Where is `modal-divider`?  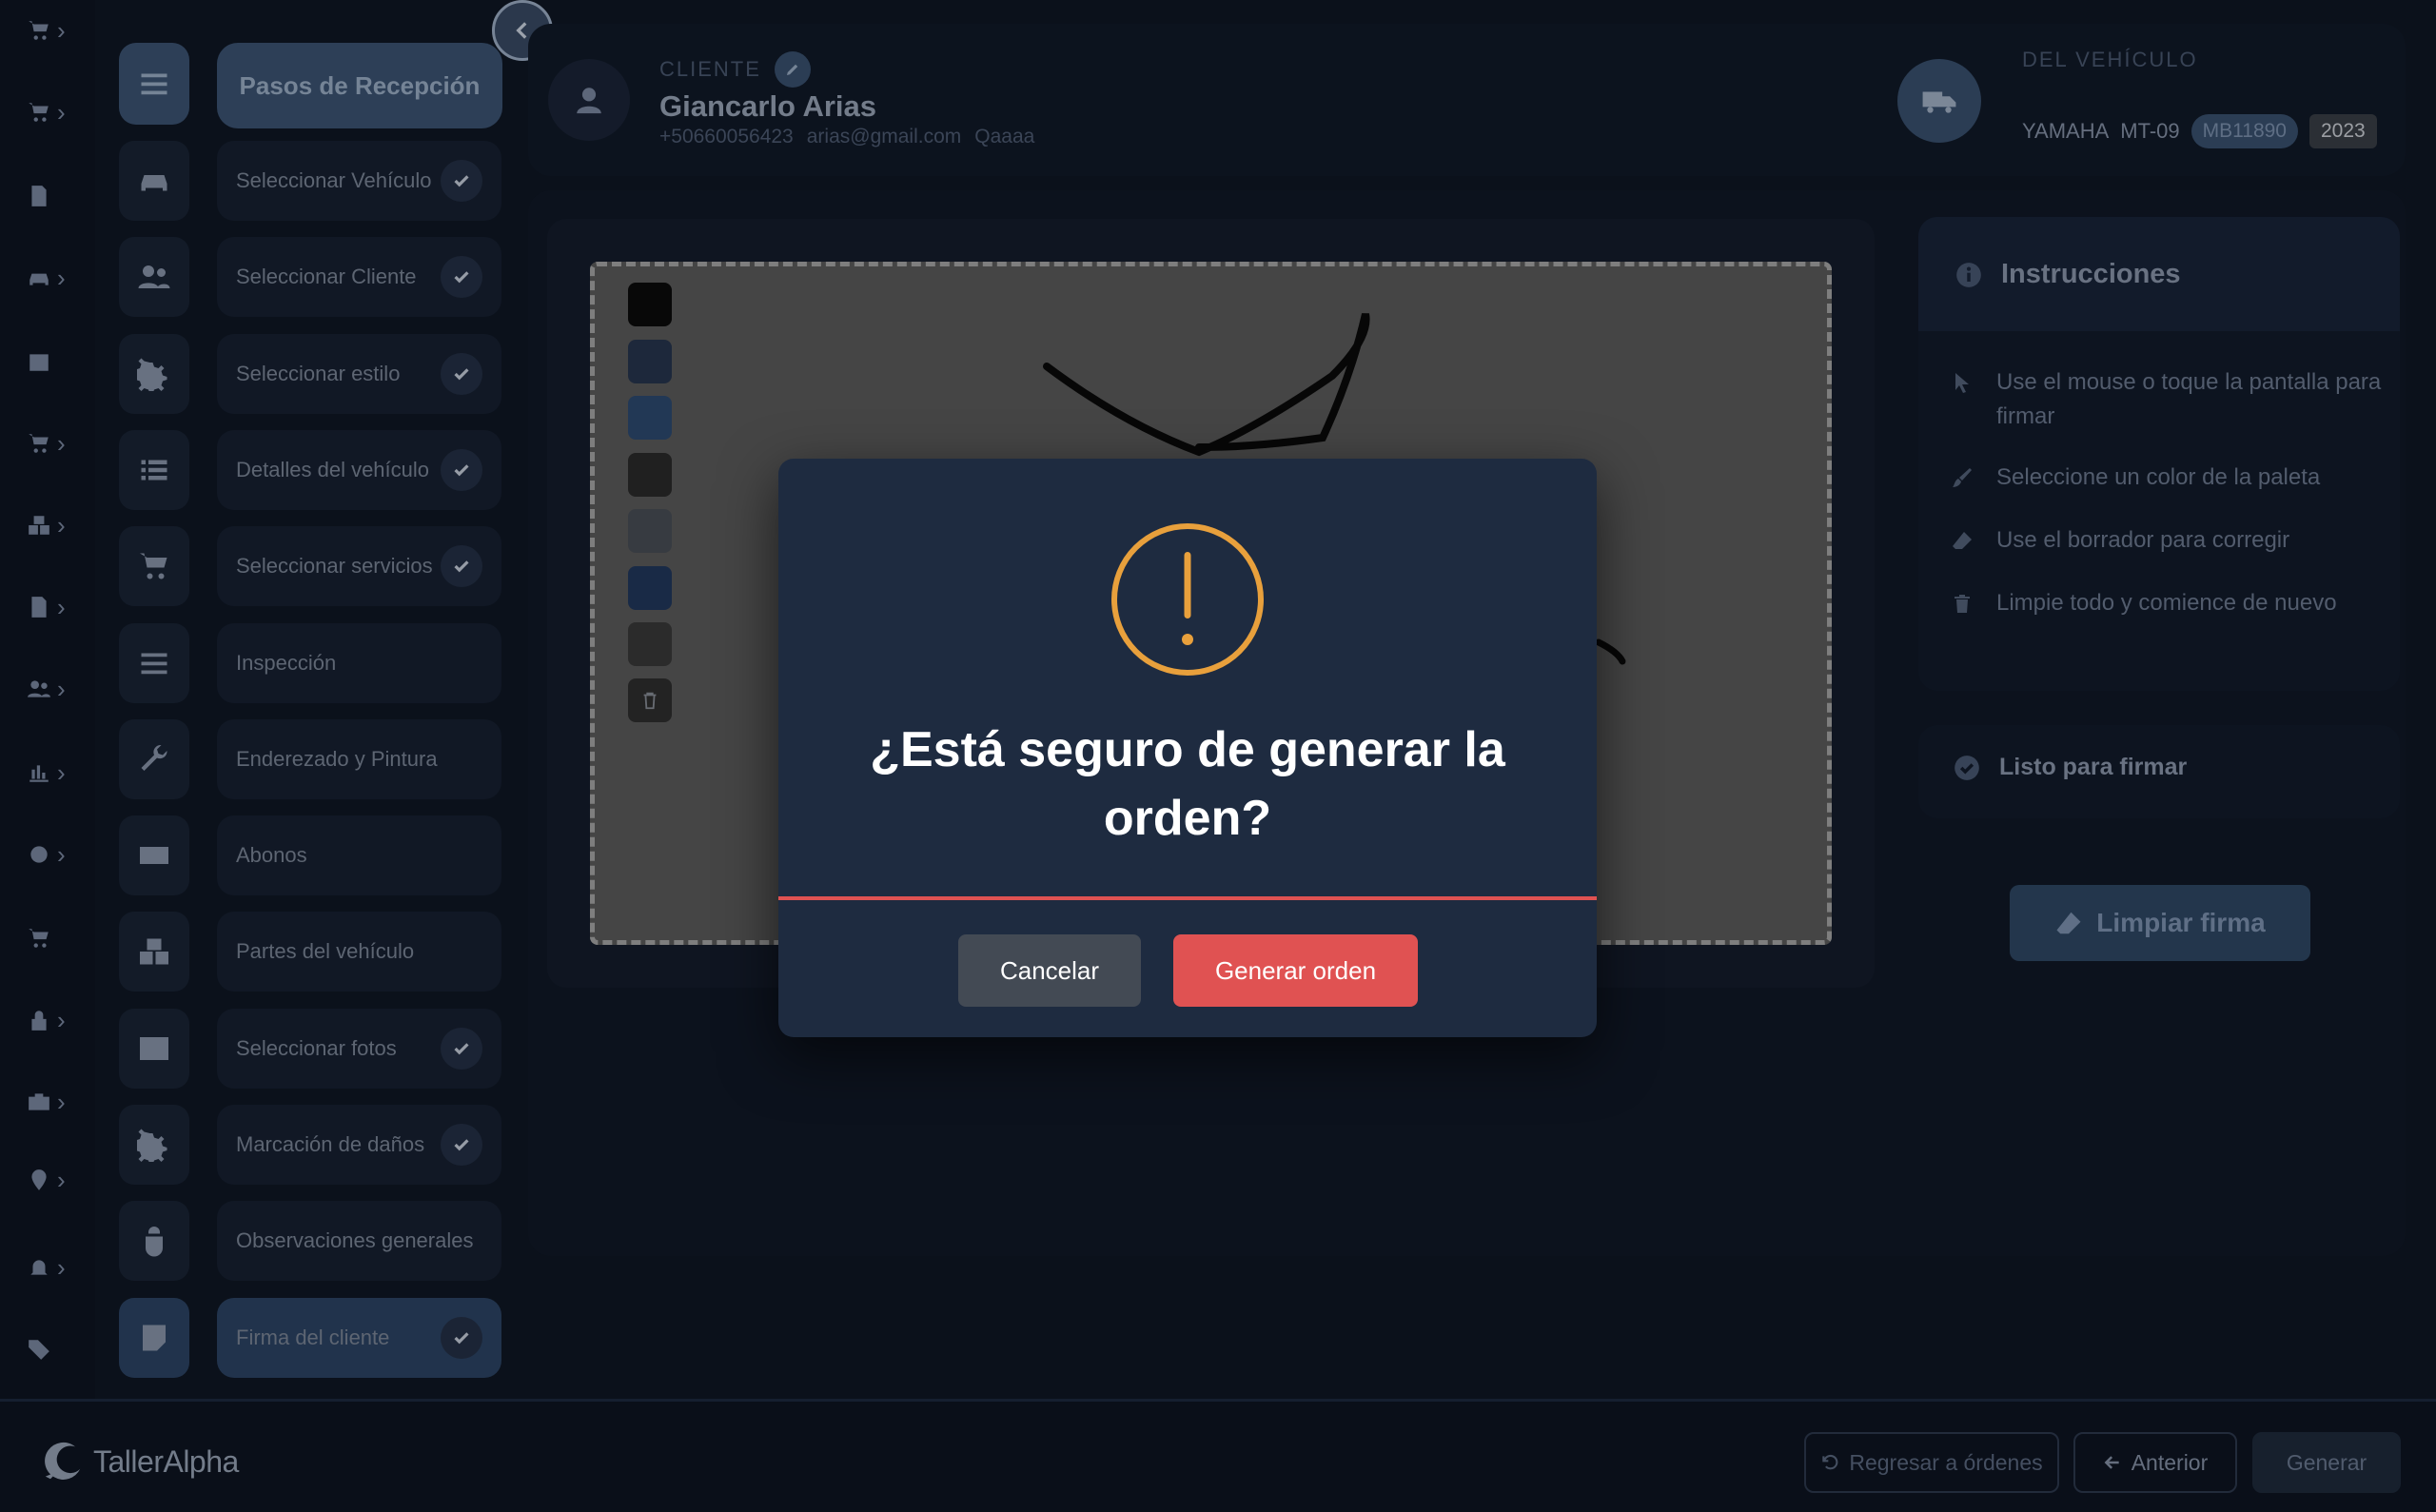 modal-divider is located at coordinates (1187, 898).